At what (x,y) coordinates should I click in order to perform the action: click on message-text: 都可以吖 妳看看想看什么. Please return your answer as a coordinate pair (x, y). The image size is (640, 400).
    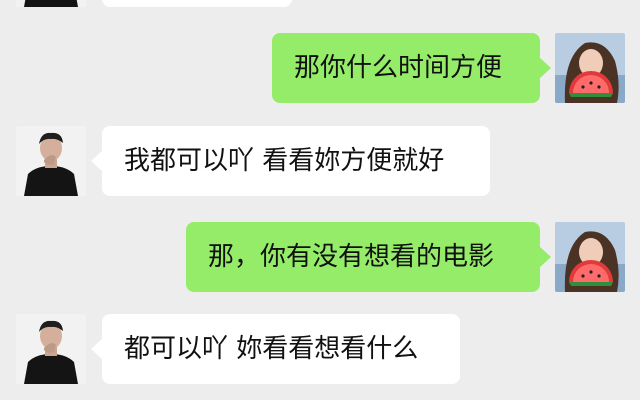
    Looking at the image, I should click on (271, 349).